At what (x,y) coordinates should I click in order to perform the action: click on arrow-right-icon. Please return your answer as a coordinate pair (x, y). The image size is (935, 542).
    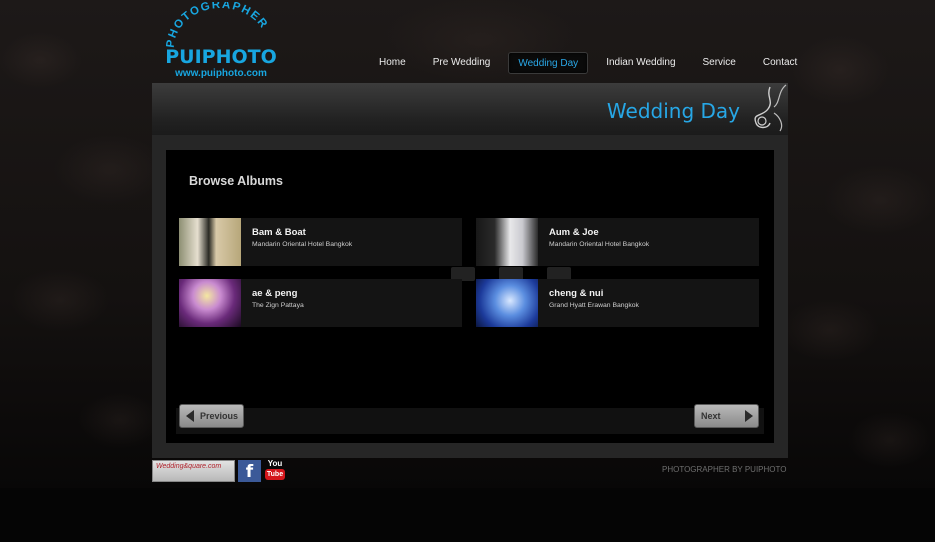
    Looking at the image, I should click on (749, 416).